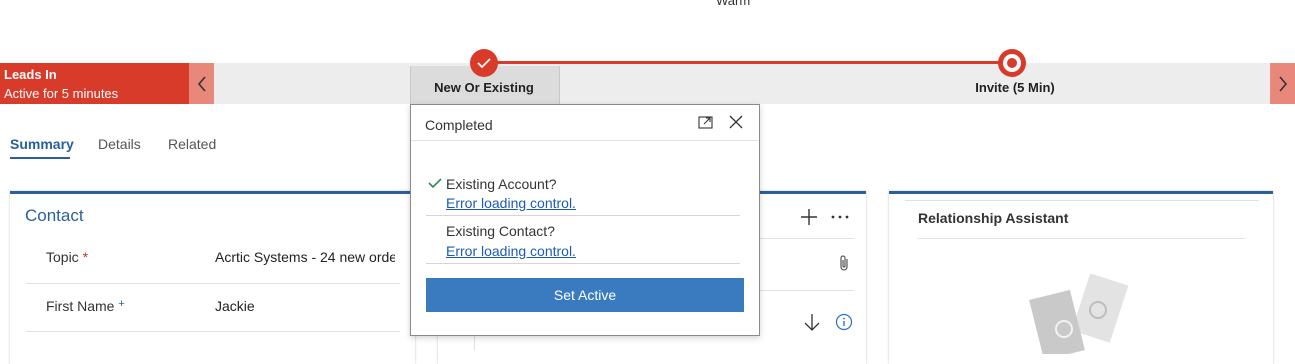 The height and width of the screenshot is (364, 1295). I want to click on add-button, so click(809, 217).